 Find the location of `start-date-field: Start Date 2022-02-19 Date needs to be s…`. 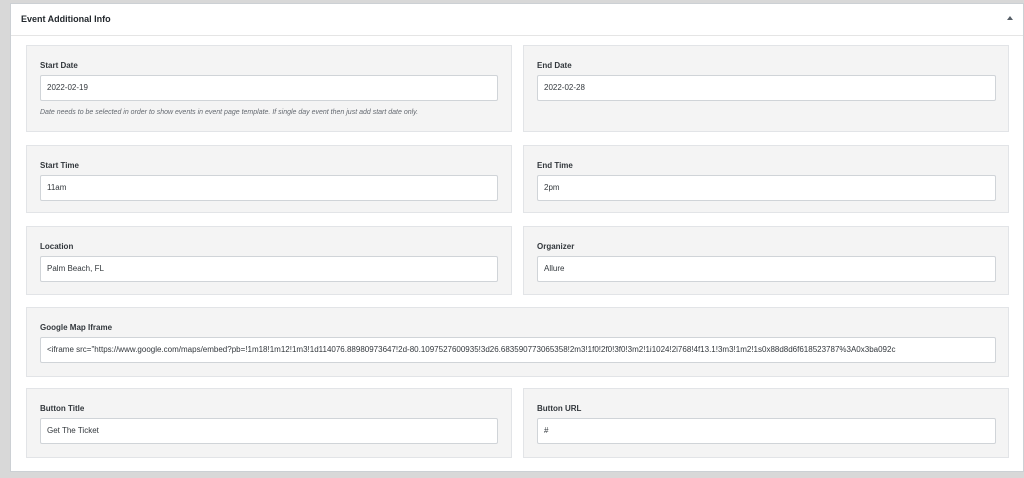

start-date-field: Start Date 2022-02-19 Date needs to be s… is located at coordinates (269, 88).